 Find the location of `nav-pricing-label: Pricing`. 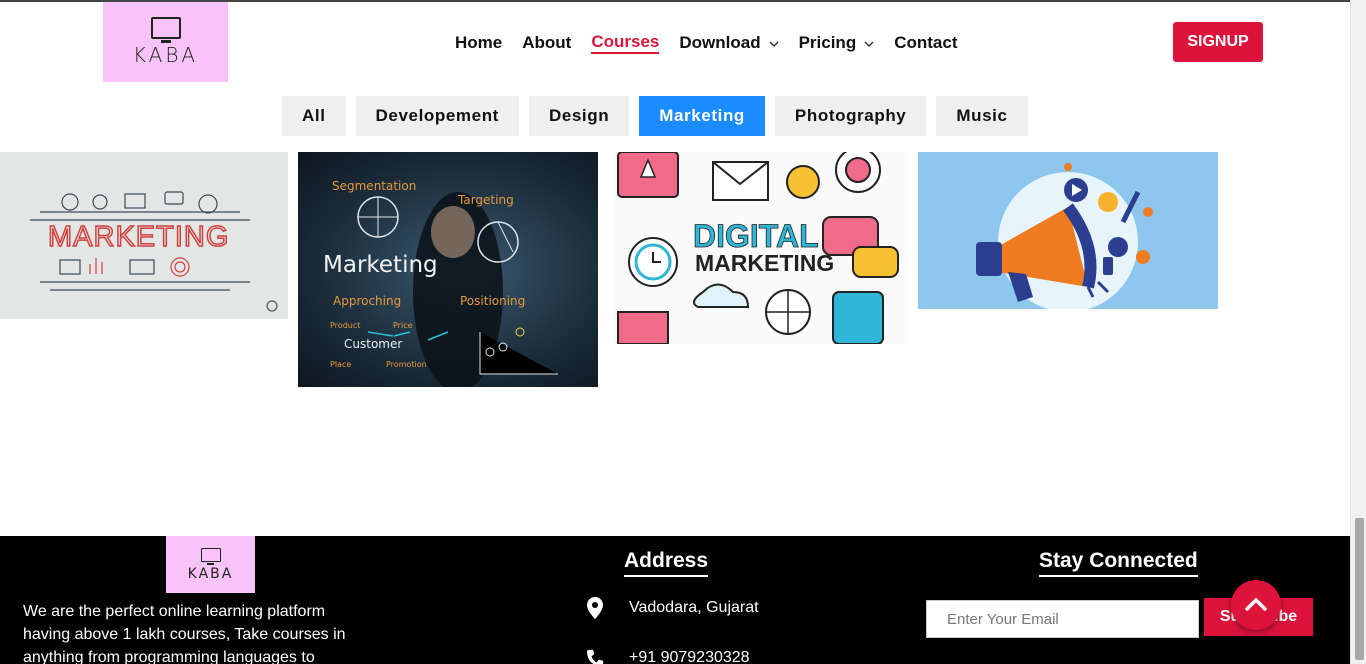

nav-pricing-label: Pricing is located at coordinates (827, 42).